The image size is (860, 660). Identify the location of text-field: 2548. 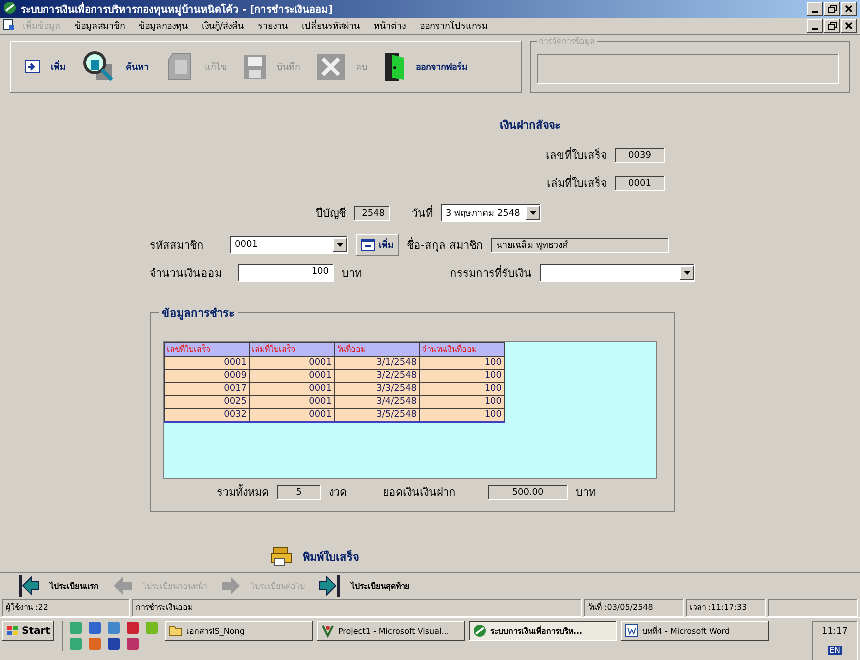
(372, 213).